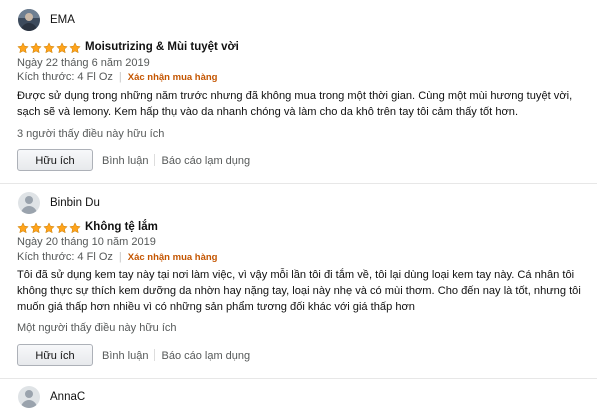 The width and height of the screenshot is (597, 420). Describe the element at coordinates (97, 328) in the screenshot. I see `helpful-count: Một người thấy điều này hữu ích` at that location.